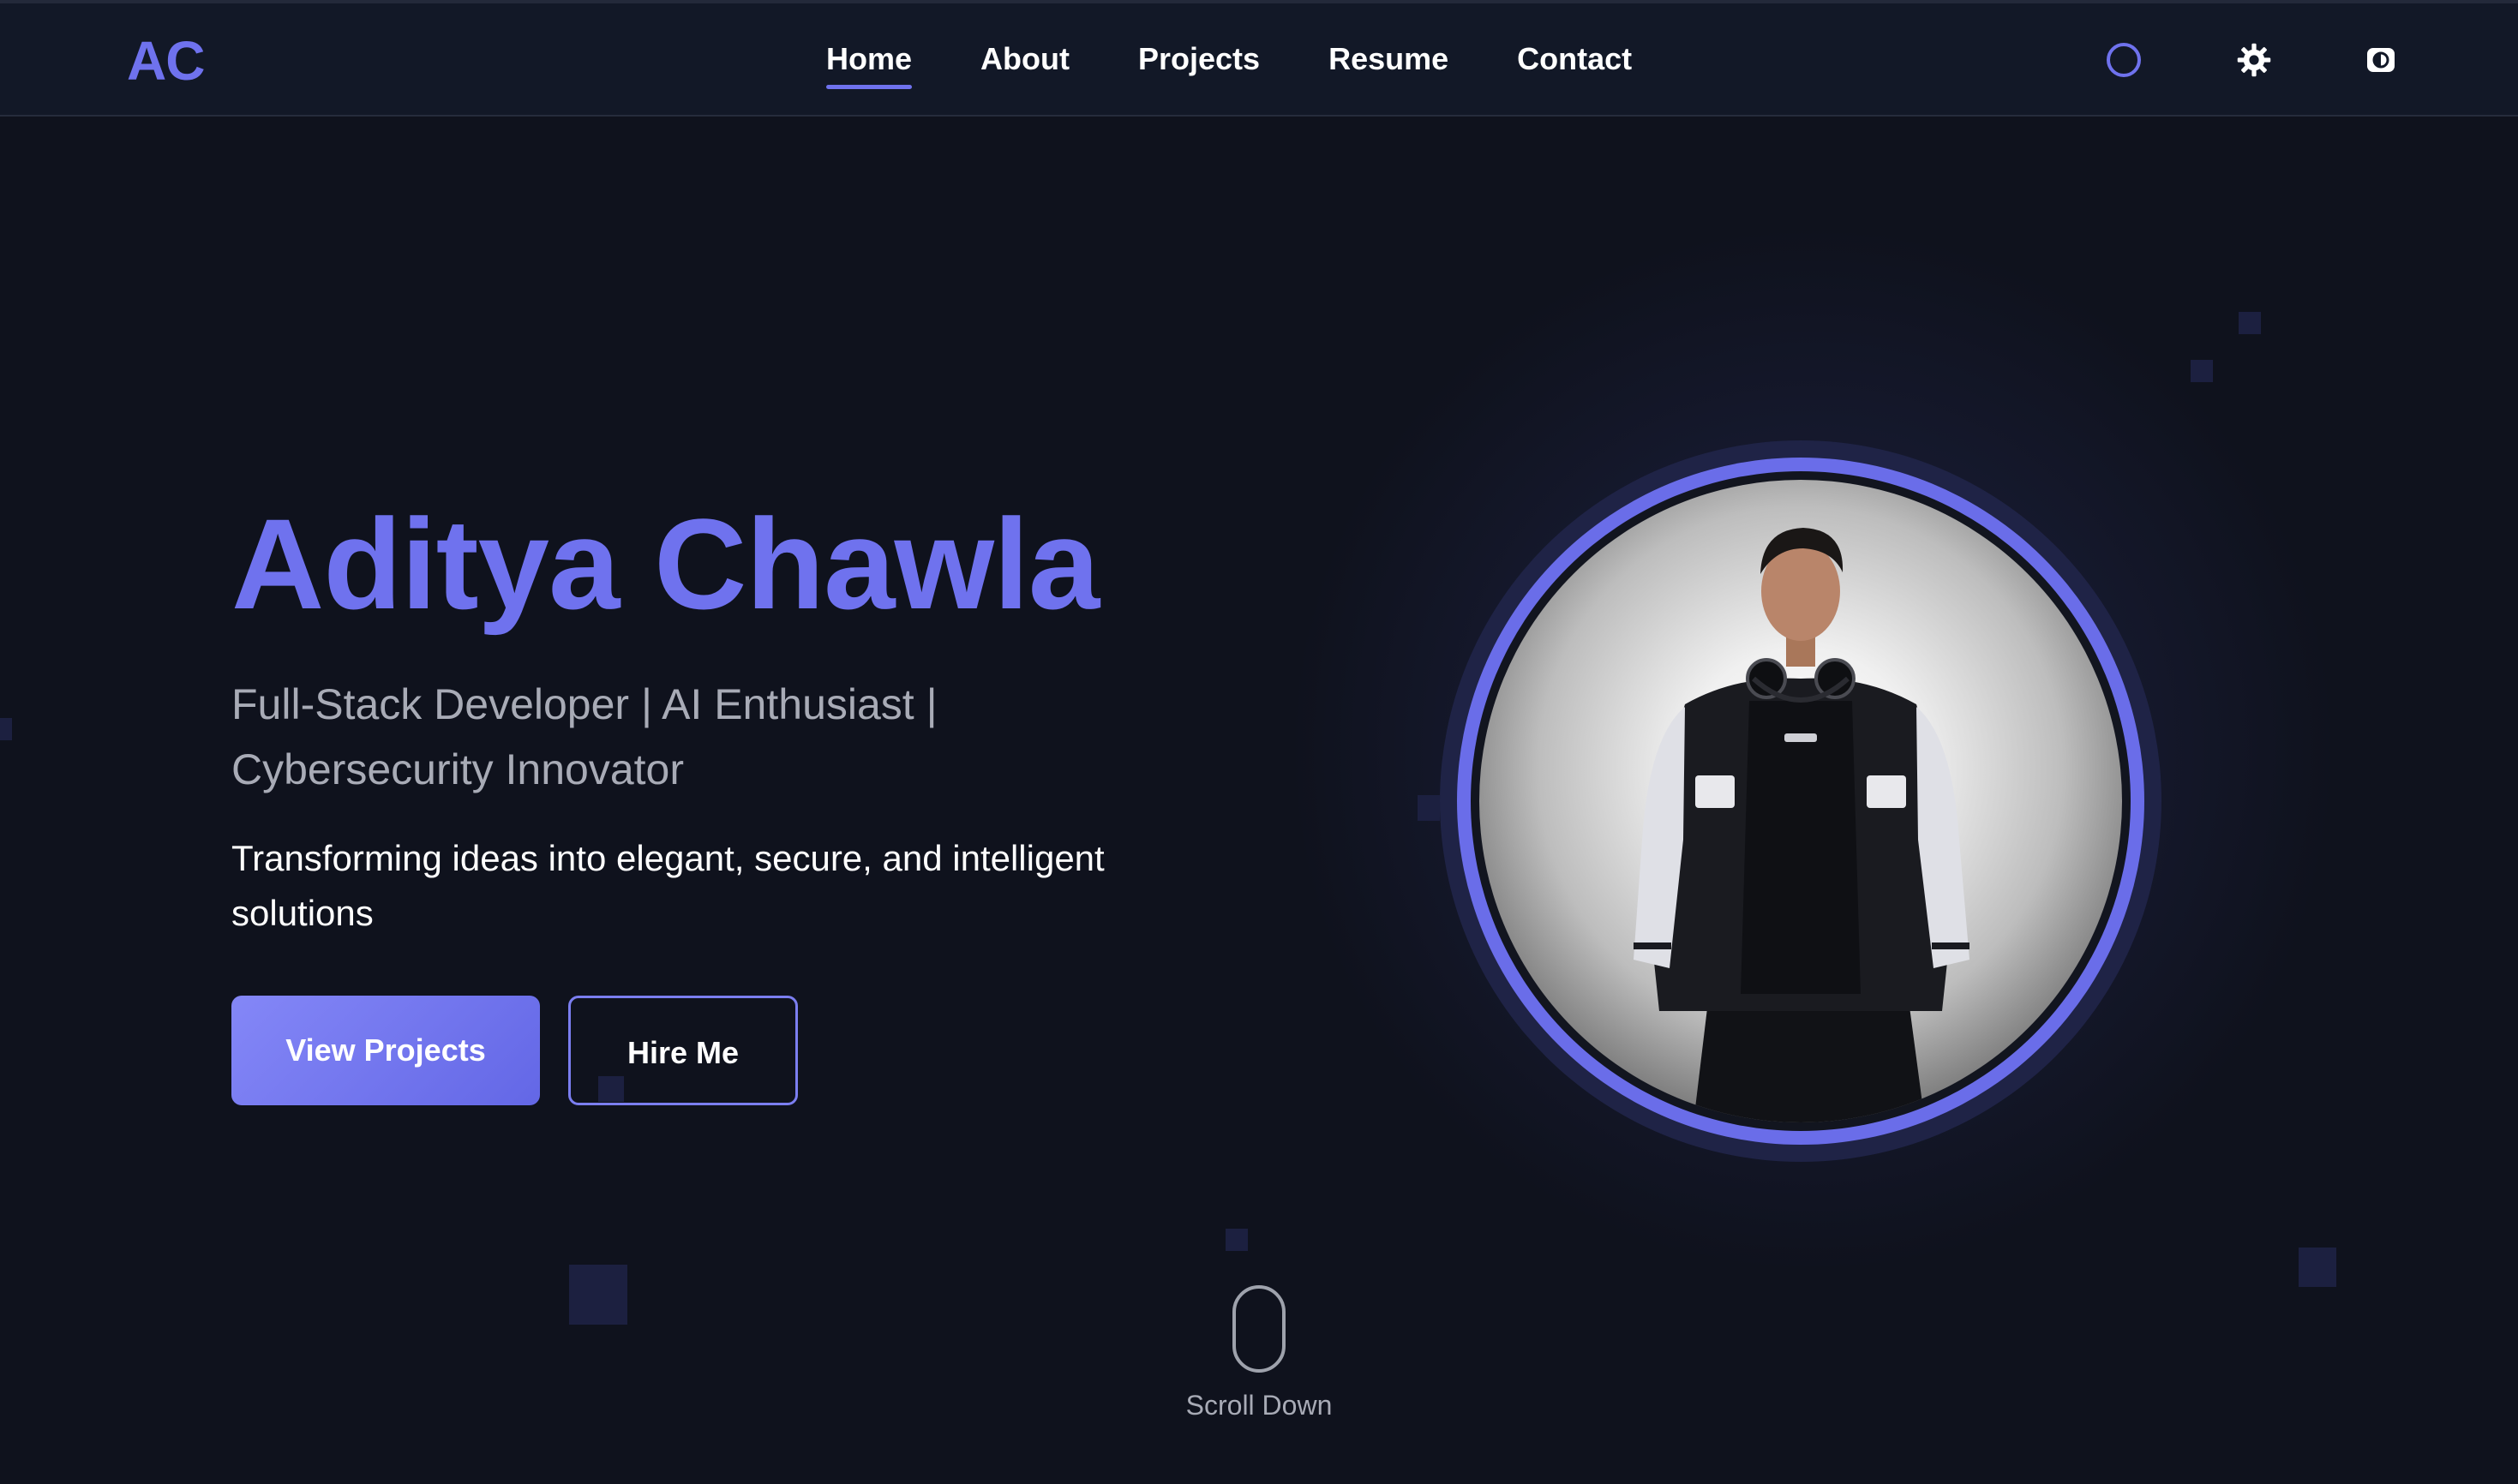 The width and height of the screenshot is (2518, 1484). I want to click on nav-links: Home About Projects Resume Contact, so click(1229, 65).